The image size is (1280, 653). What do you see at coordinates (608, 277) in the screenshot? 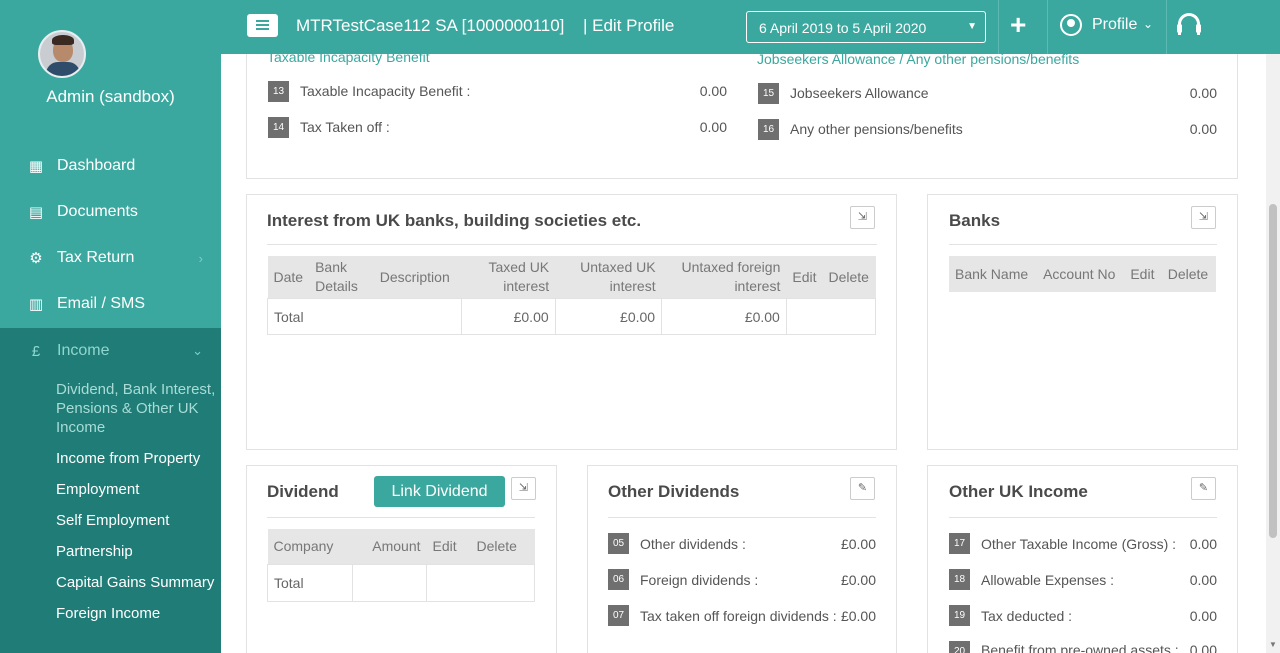
I see `column-header: Untaxed UK interest` at bounding box center [608, 277].